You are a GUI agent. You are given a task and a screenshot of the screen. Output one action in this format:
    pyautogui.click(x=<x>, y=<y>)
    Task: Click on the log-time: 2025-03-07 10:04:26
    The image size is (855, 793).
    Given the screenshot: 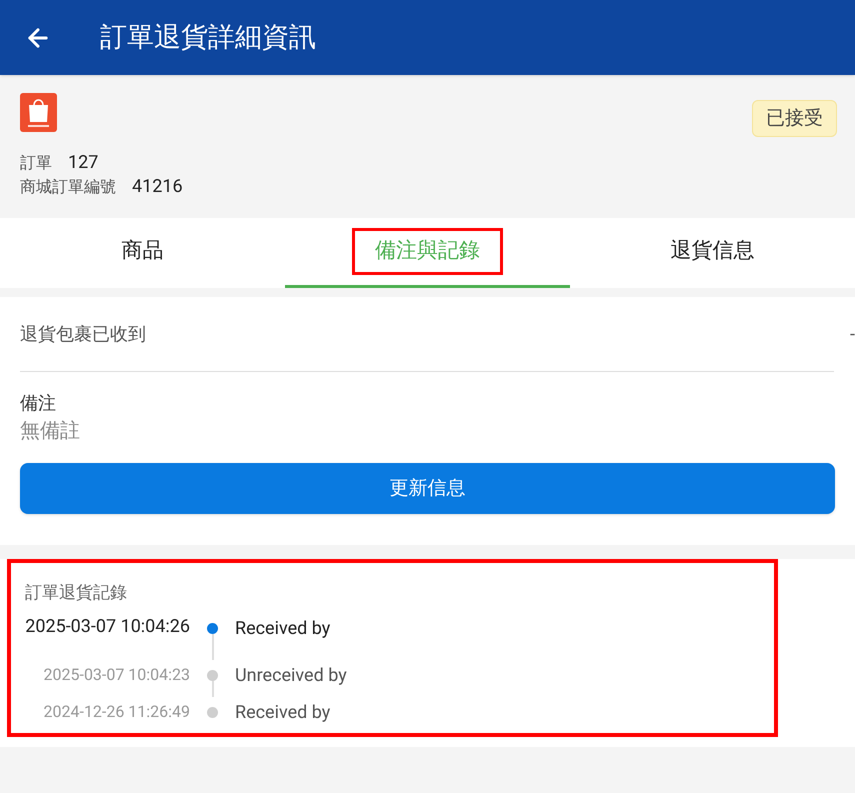 What is the action you would take?
    pyautogui.click(x=107, y=625)
    